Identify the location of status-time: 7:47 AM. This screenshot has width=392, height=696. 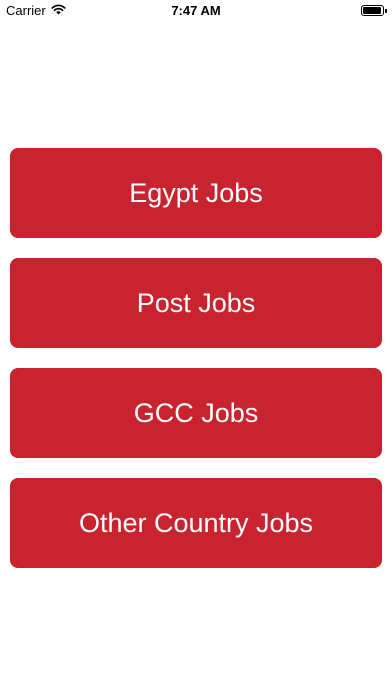
(196, 10).